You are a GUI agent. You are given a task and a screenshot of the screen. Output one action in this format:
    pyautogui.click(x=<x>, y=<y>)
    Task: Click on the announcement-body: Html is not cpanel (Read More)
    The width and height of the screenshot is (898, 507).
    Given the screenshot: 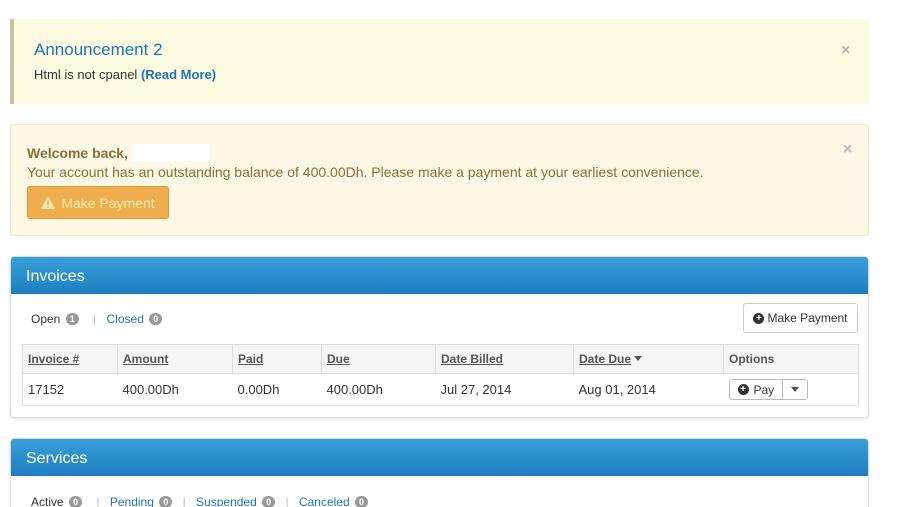 What is the action you would take?
    pyautogui.click(x=125, y=74)
    